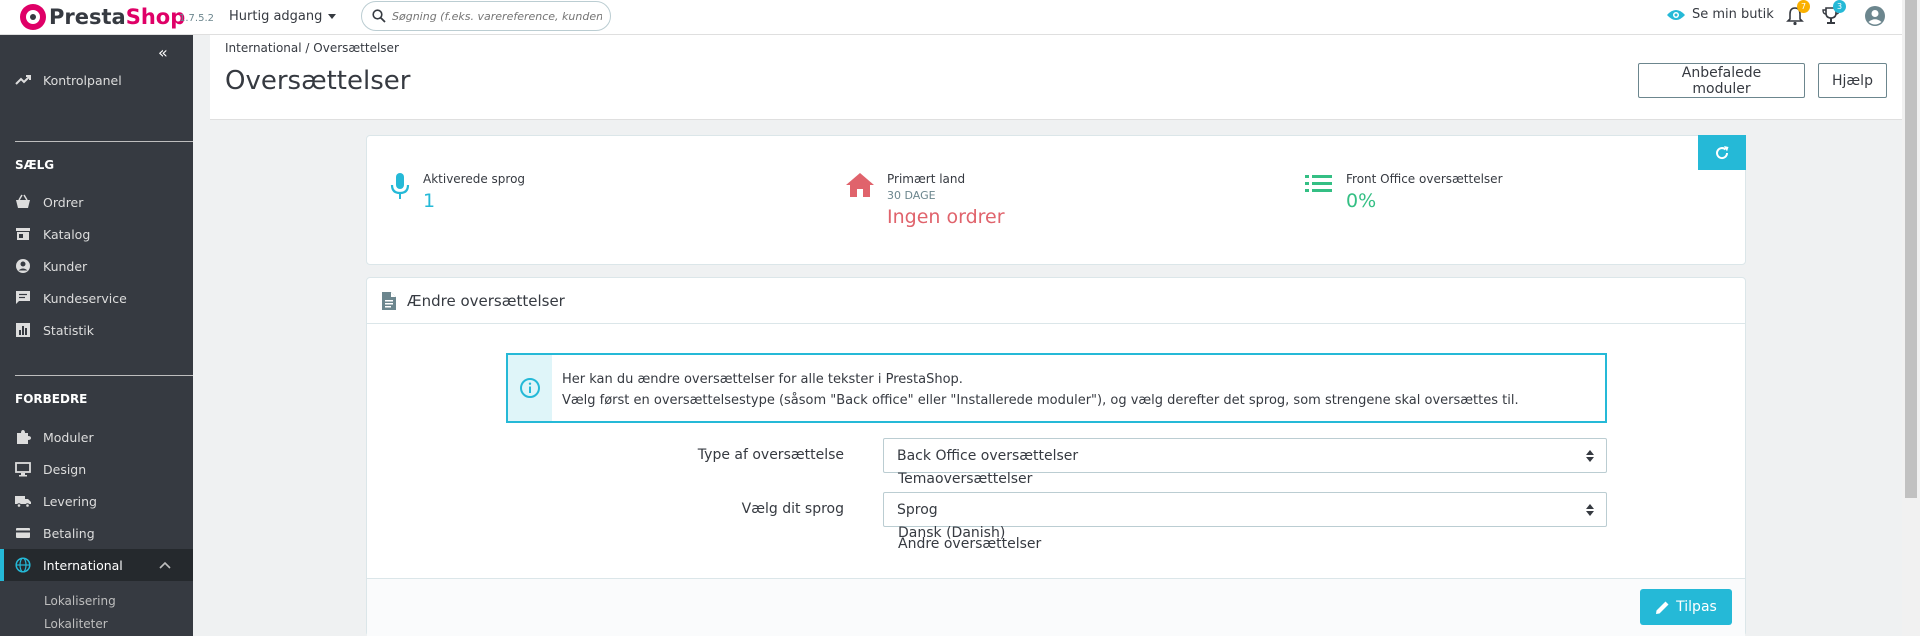 This screenshot has height=636, width=1920. What do you see at coordinates (23, 201) in the screenshot?
I see `basket-icon` at bounding box center [23, 201].